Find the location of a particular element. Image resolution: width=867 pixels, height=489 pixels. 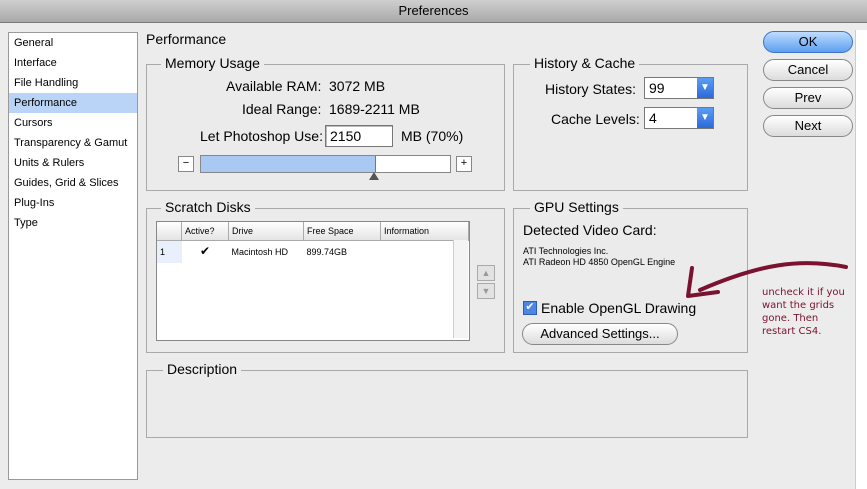

annotation-arrow is located at coordinates (767, 279).